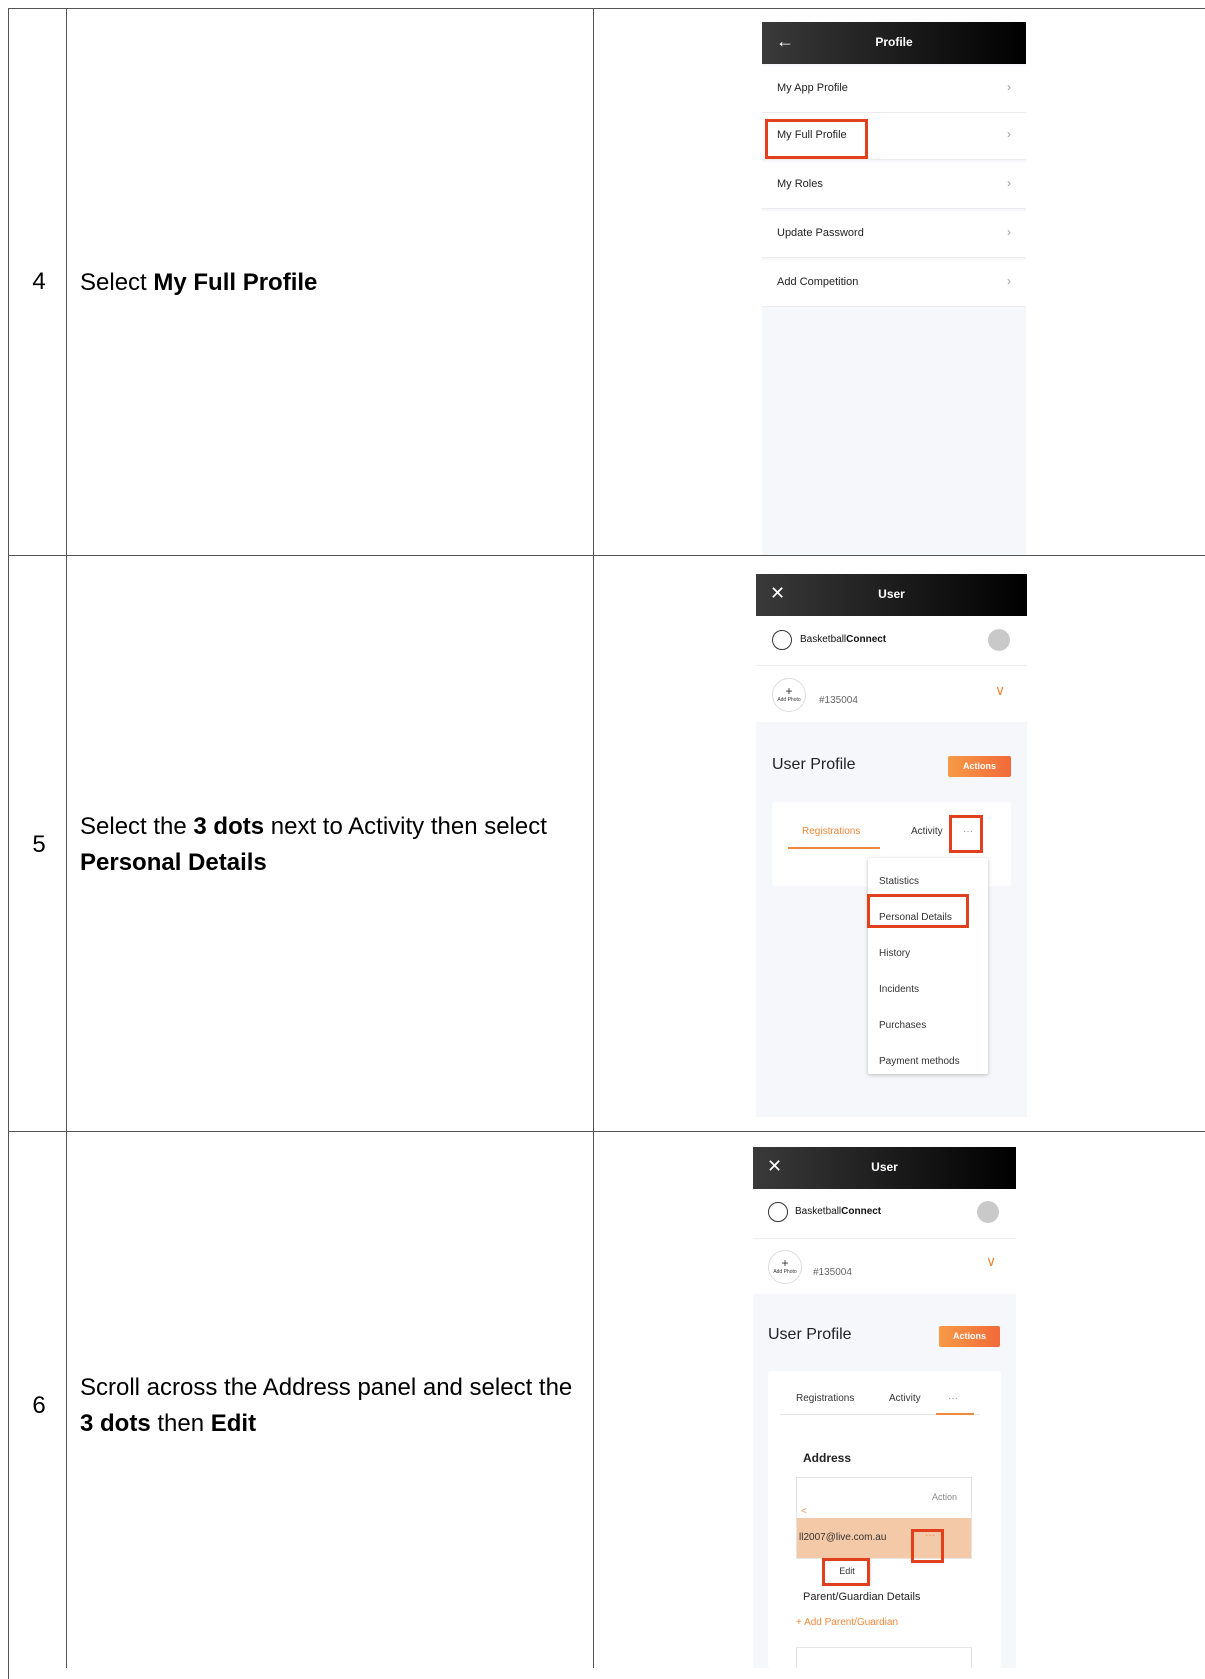 Image resolution: width=1205 pixels, height=1679 pixels. Describe the element at coordinates (39, 1405) in the screenshot. I see `step-number: 6` at that location.